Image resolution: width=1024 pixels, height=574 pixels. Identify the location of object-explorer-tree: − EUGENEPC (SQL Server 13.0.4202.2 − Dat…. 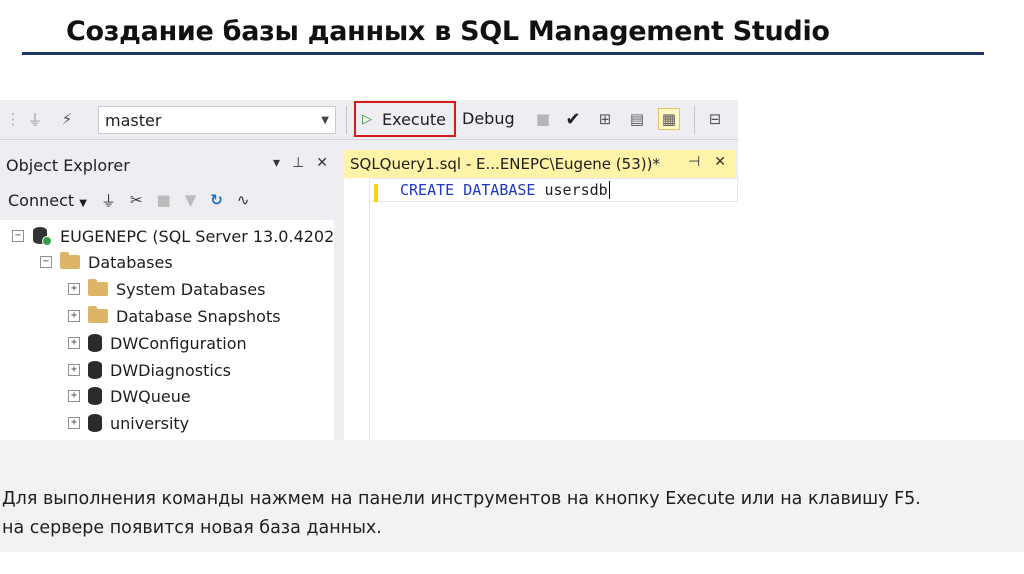
(167, 330).